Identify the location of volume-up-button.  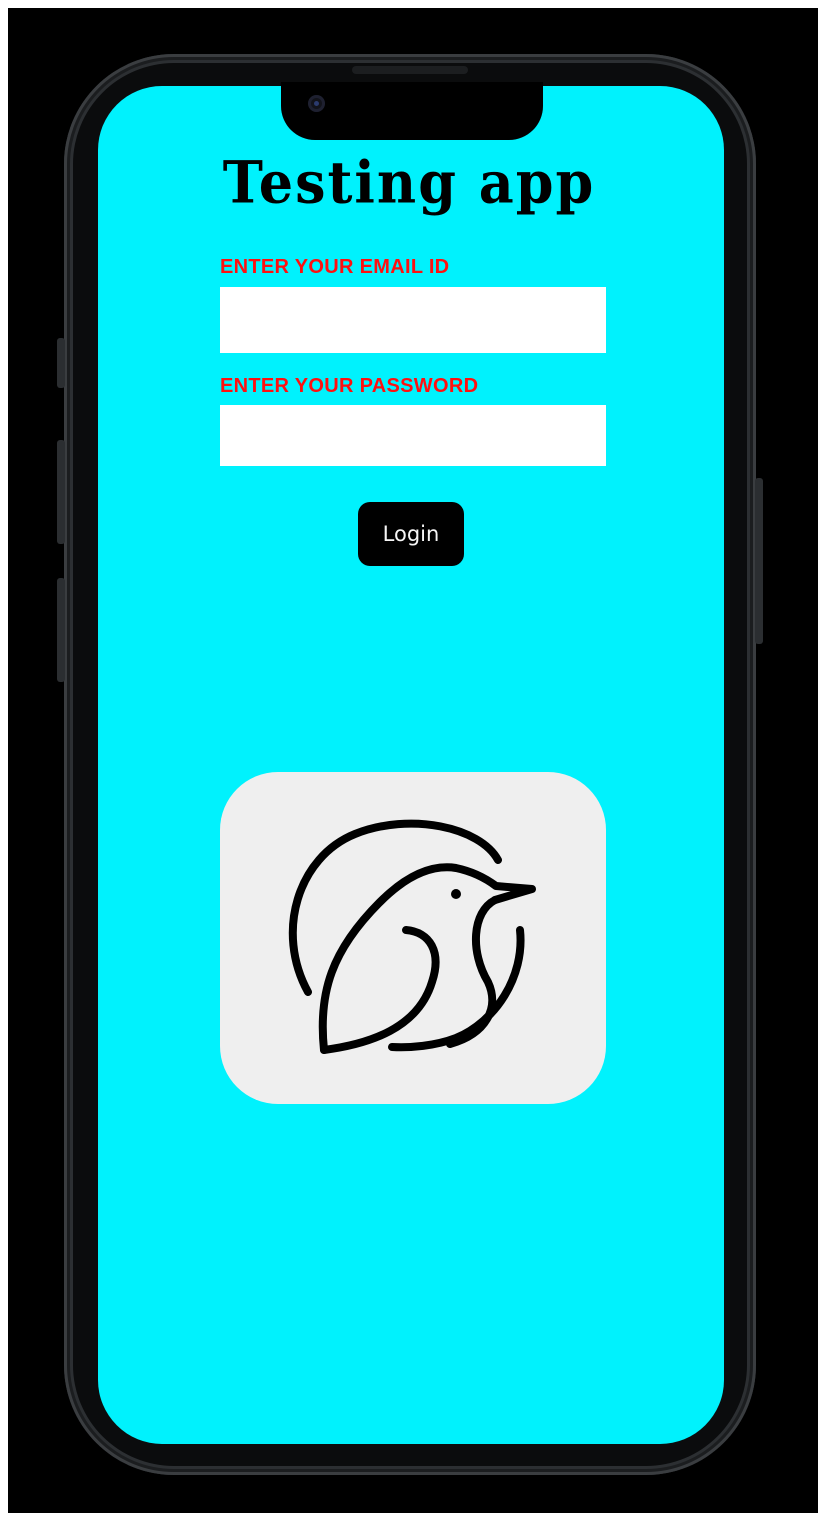
(61, 492).